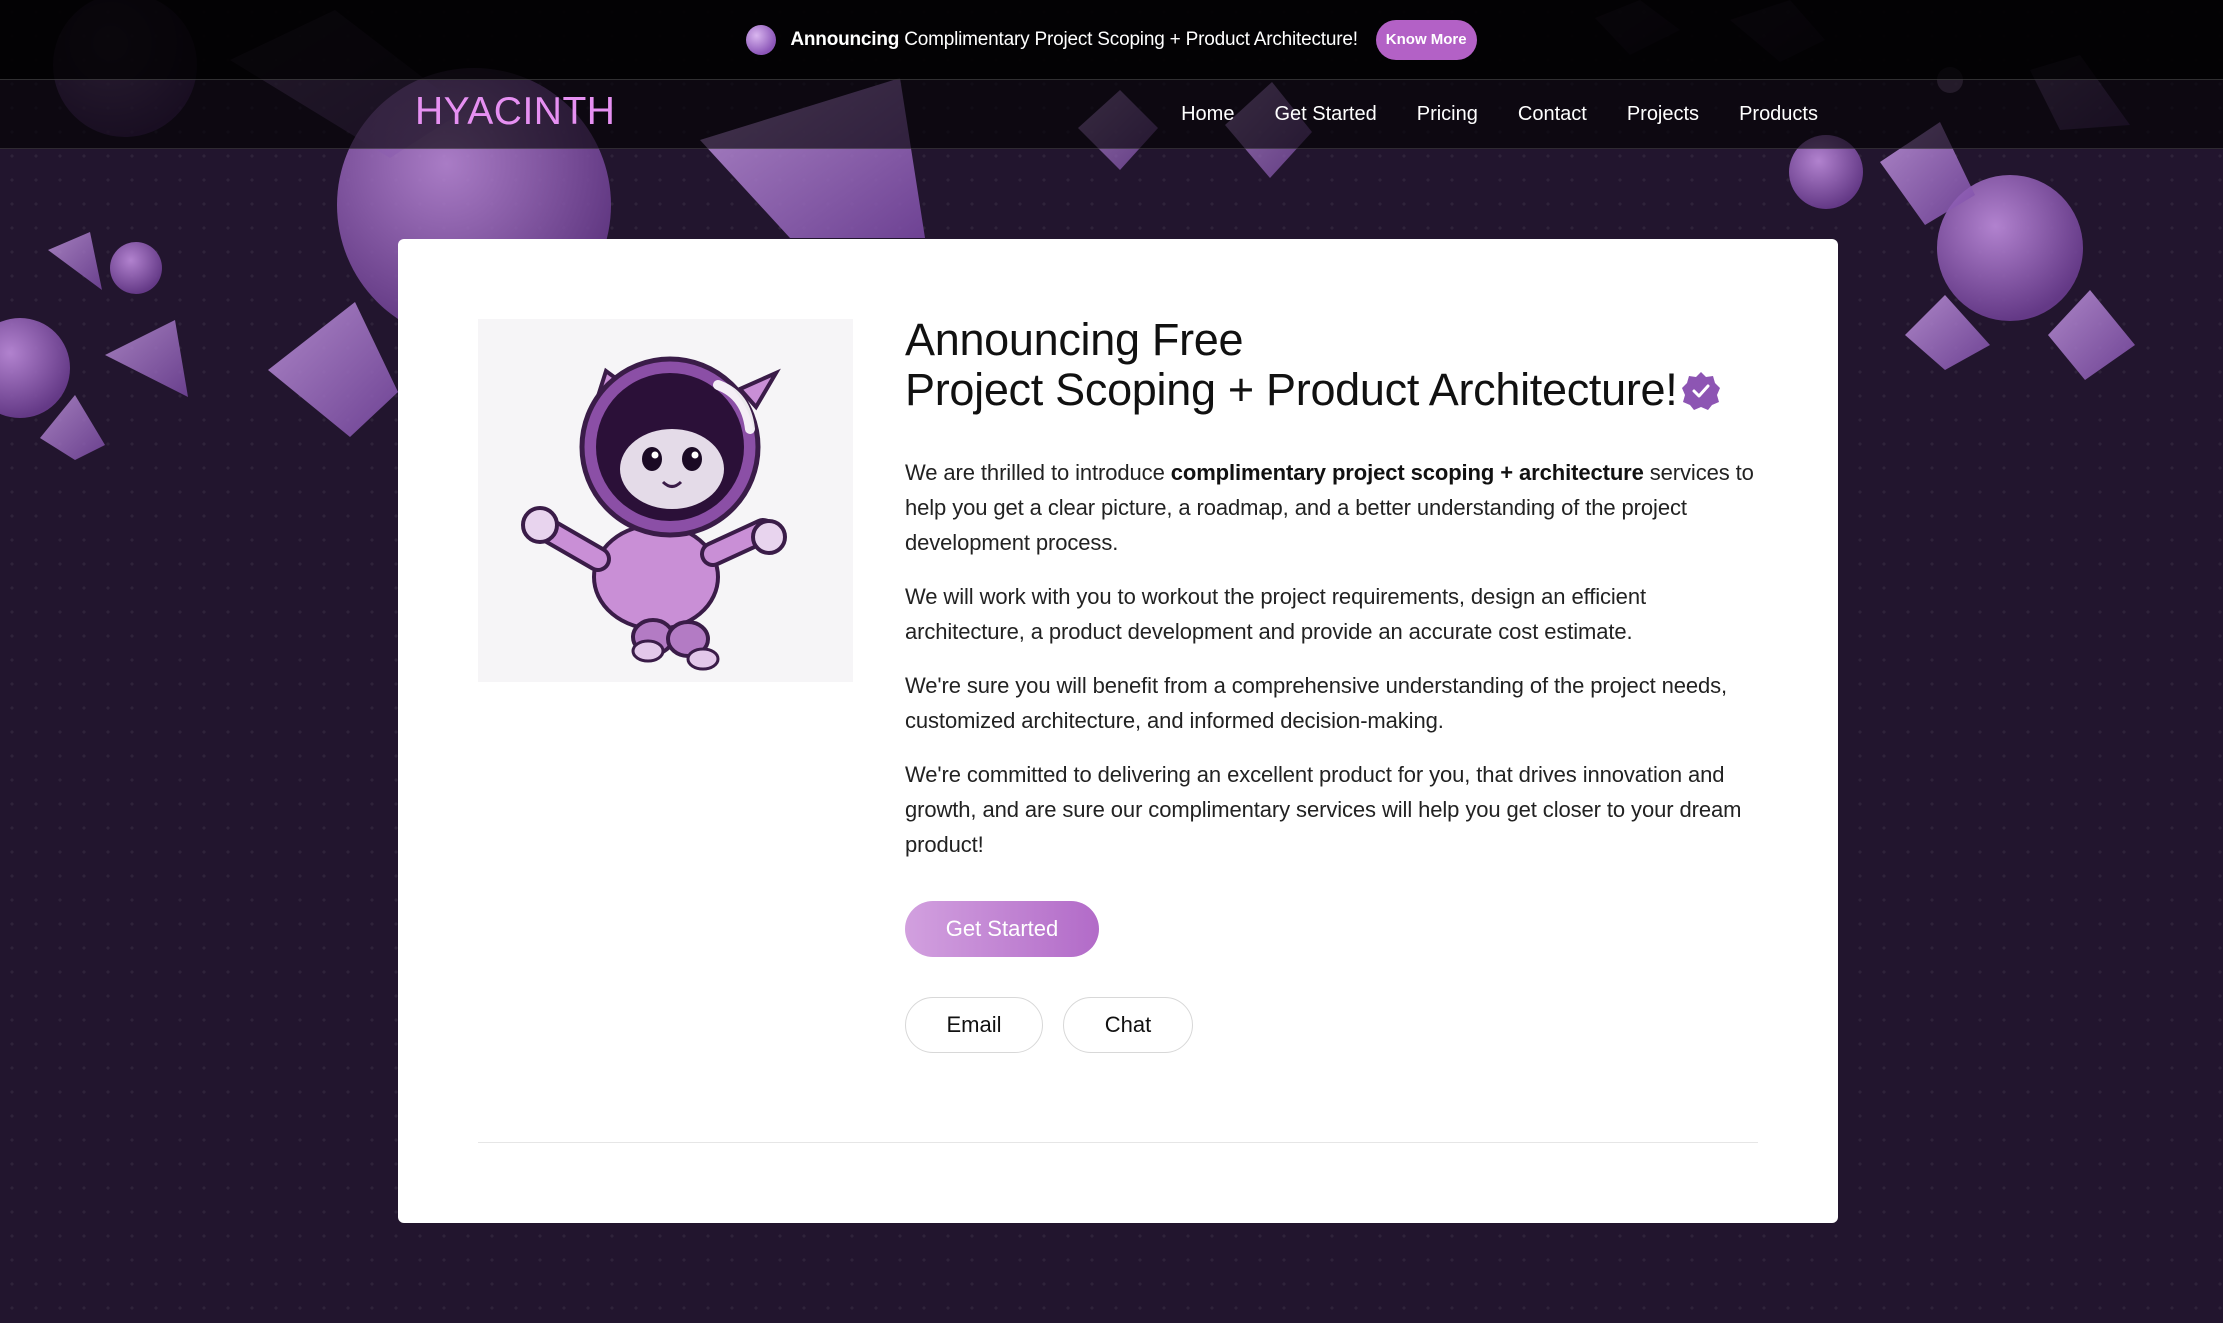 The width and height of the screenshot is (2223, 1323). What do you see at coordinates (1002, 929) in the screenshot?
I see `get-started-button: Get Started` at bounding box center [1002, 929].